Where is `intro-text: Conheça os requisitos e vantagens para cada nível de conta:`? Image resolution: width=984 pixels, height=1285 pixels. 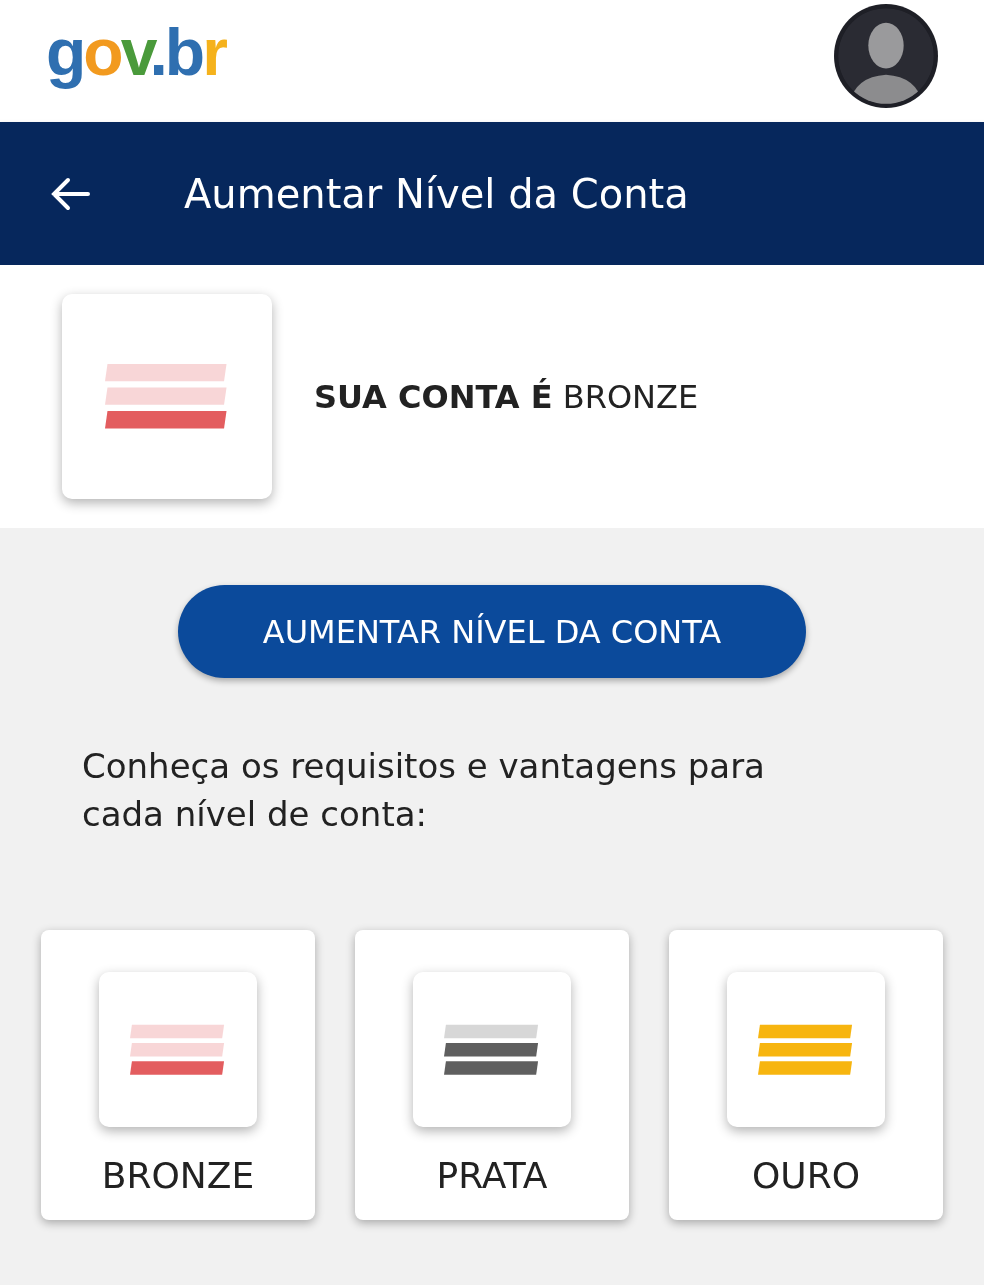 intro-text: Conheça os requisitos e vantagens para cada nível de conta: is located at coordinates (424, 790).